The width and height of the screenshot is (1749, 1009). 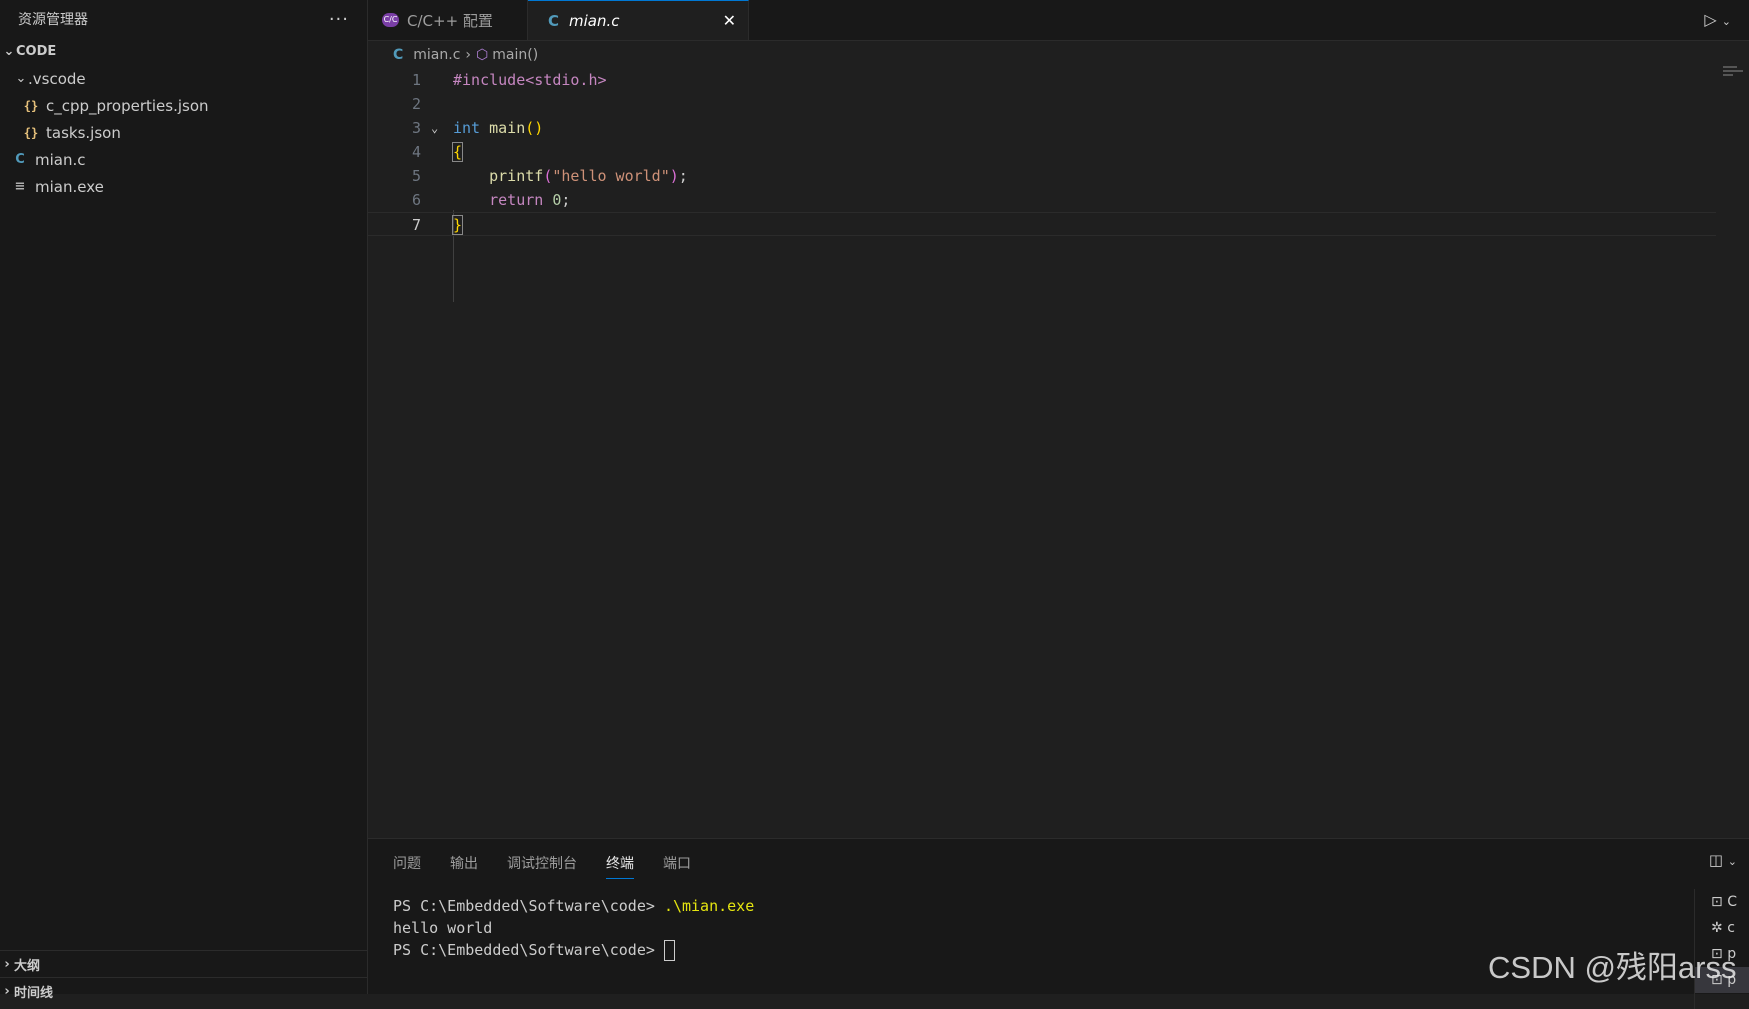 I want to click on paren: ), so click(x=674, y=176).